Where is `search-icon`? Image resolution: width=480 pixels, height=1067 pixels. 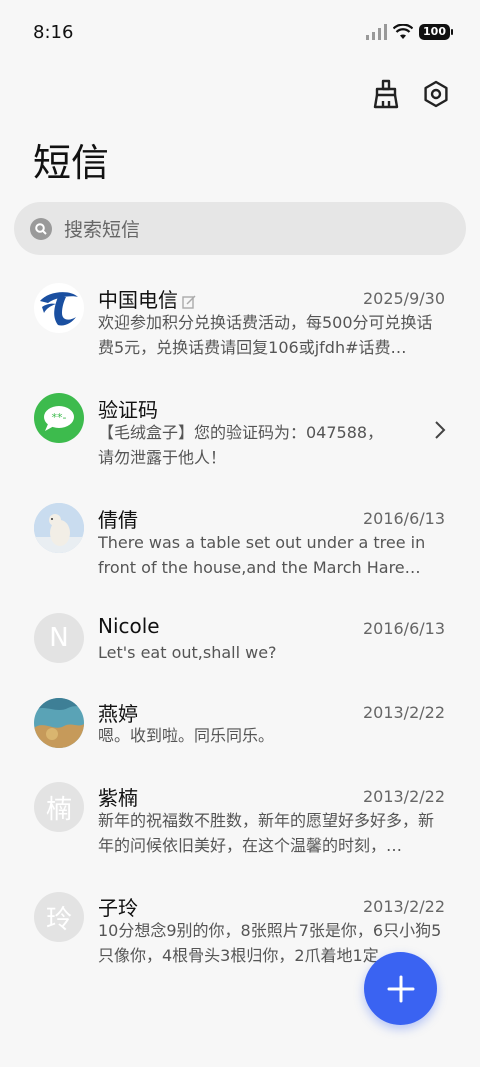 search-icon is located at coordinates (41, 228).